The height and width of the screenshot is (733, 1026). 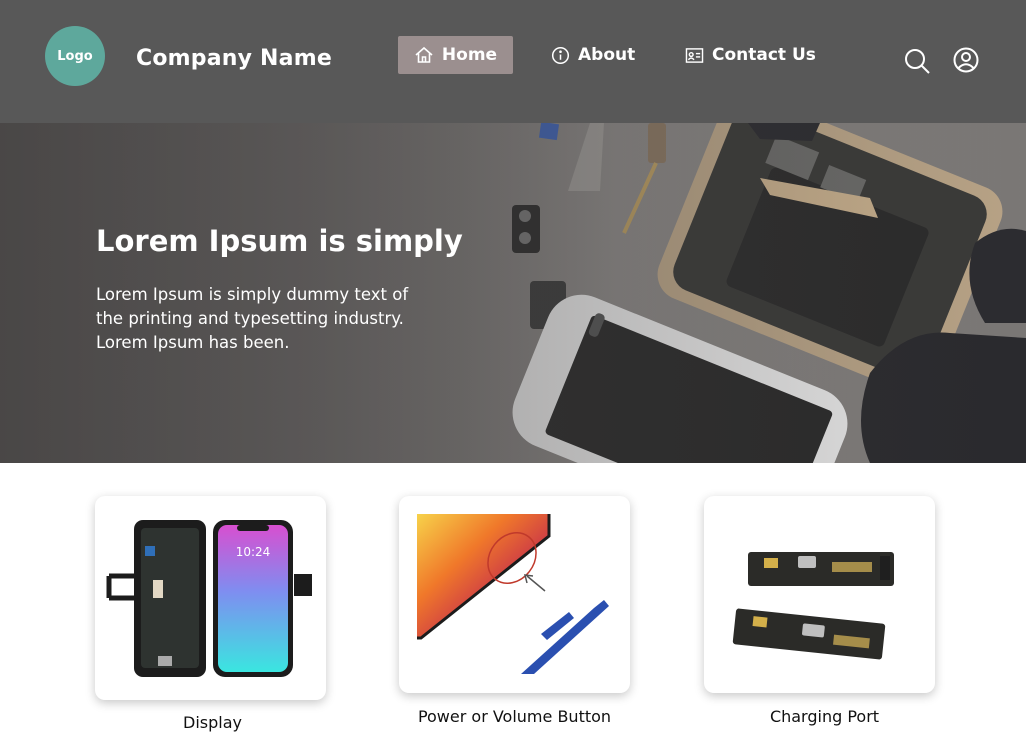 I want to click on info-icon, so click(x=560, y=55).